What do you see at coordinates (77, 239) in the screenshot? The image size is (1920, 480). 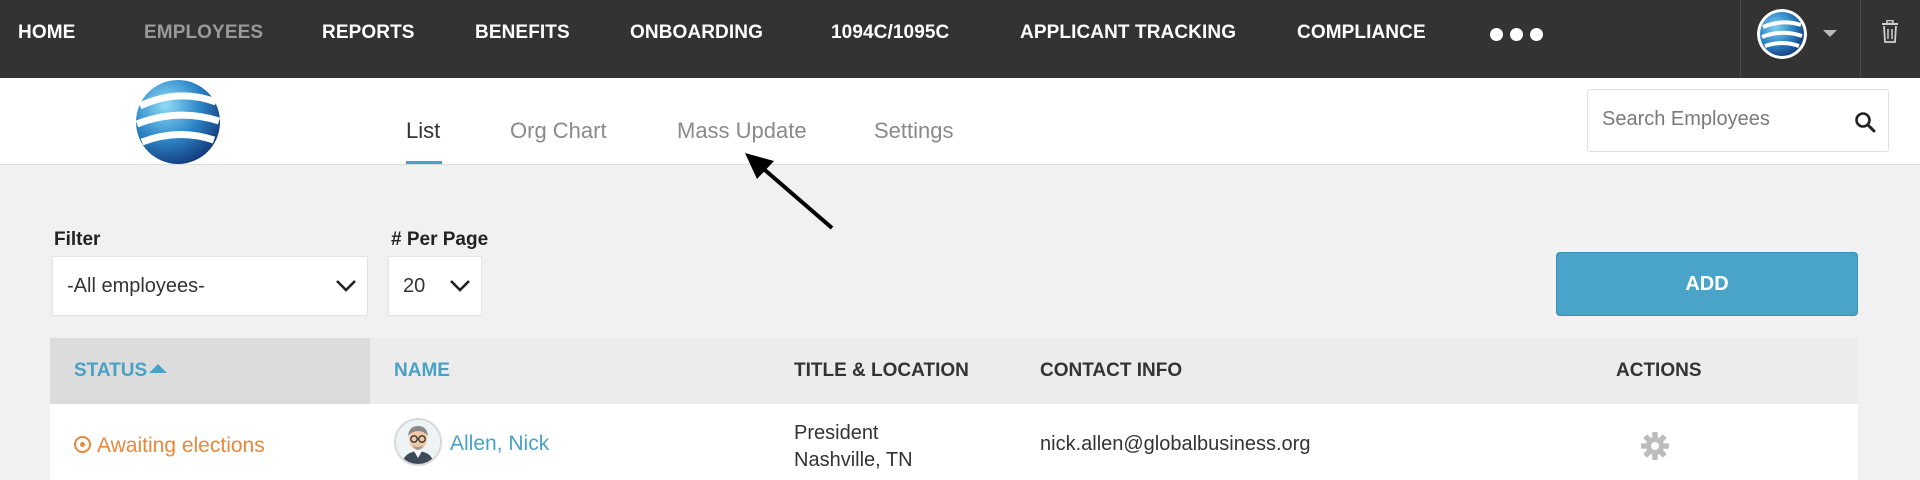 I see `filter-label: Filter` at bounding box center [77, 239].